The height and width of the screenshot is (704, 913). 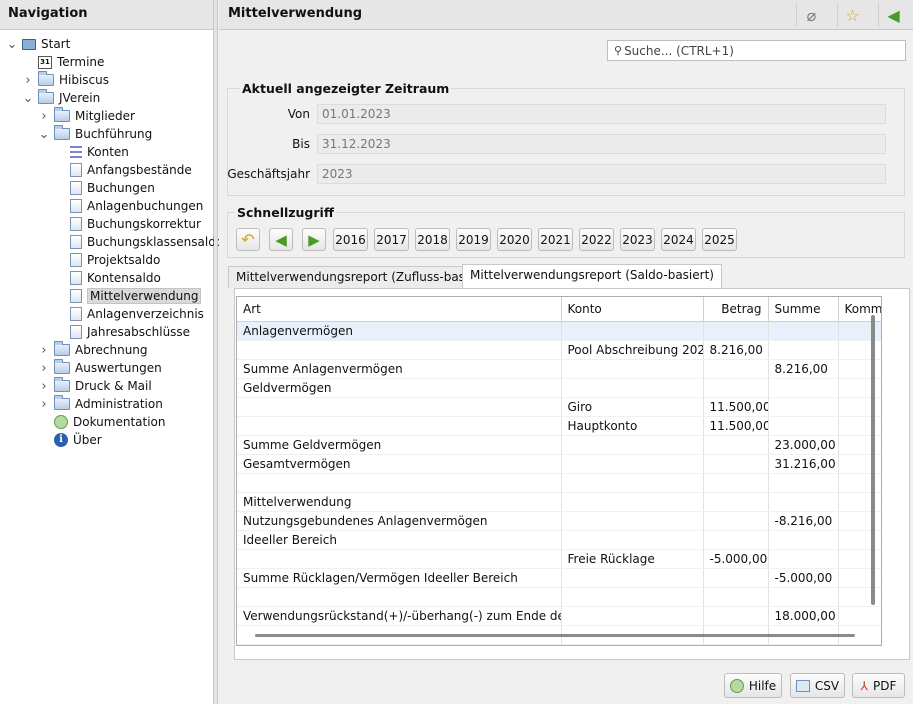 What do you see at coordinates (102, 422) in the screenshot?
I see `nav-item: Dokumentation` at bounding box center [102, 422].